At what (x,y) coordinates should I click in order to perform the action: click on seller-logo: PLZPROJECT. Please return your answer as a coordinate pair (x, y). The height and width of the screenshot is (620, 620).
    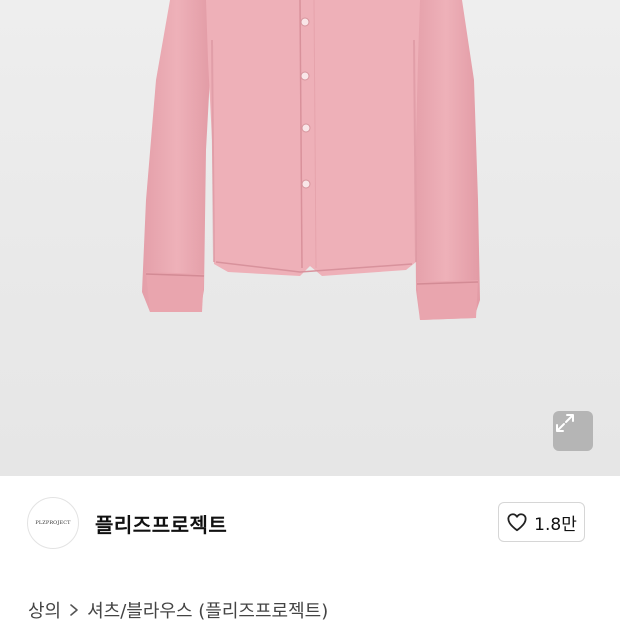
    Looking at the image, I should click on (53, 523).